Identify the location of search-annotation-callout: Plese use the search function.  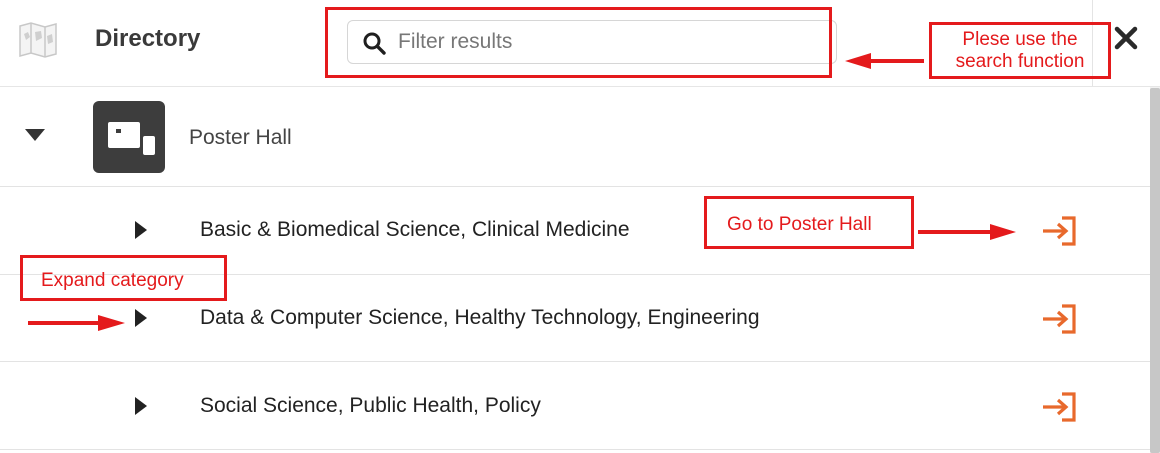
(1020, 50).